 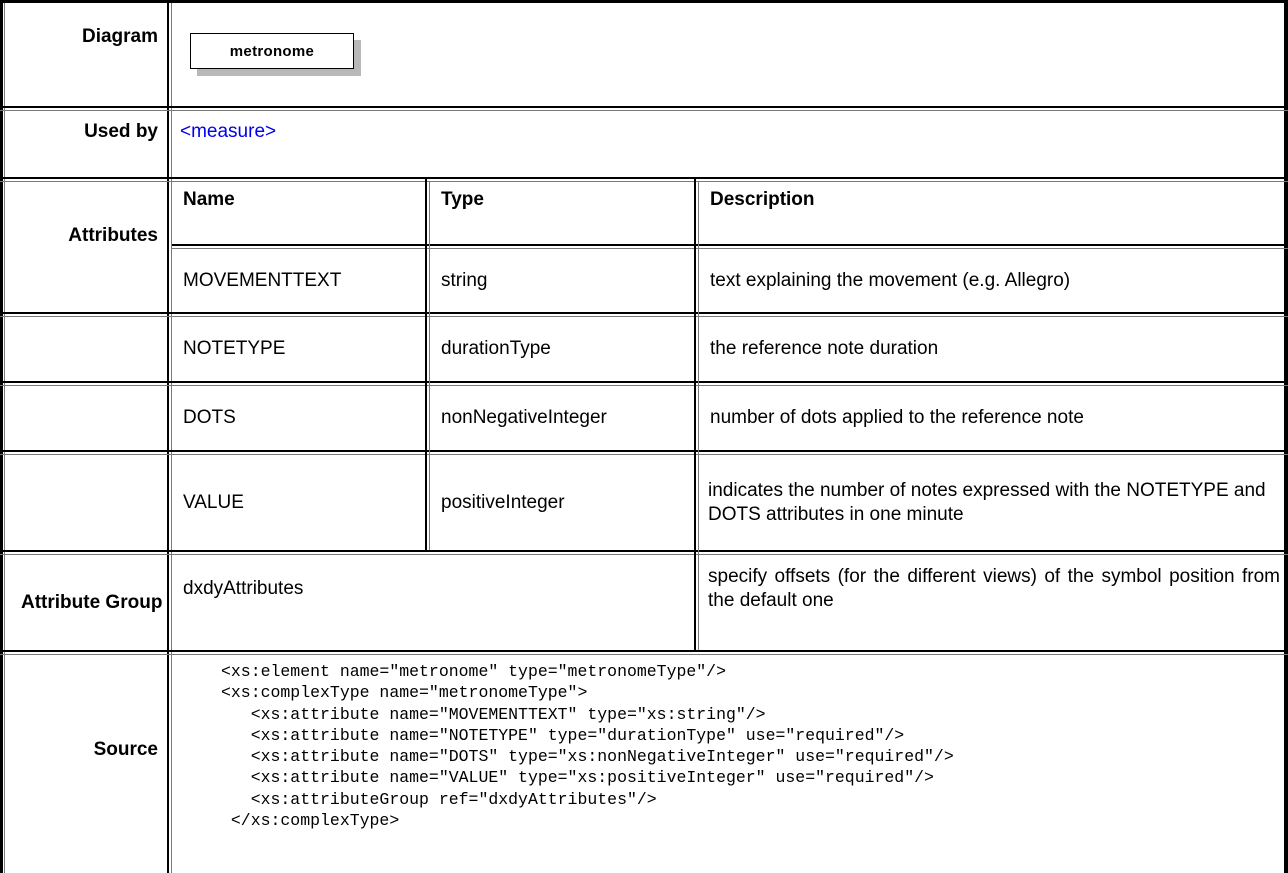 What do you see at coordinates (209, 417) in the screenshot?
I see `attr-name: DOTS` at bounding box center [209, 417].